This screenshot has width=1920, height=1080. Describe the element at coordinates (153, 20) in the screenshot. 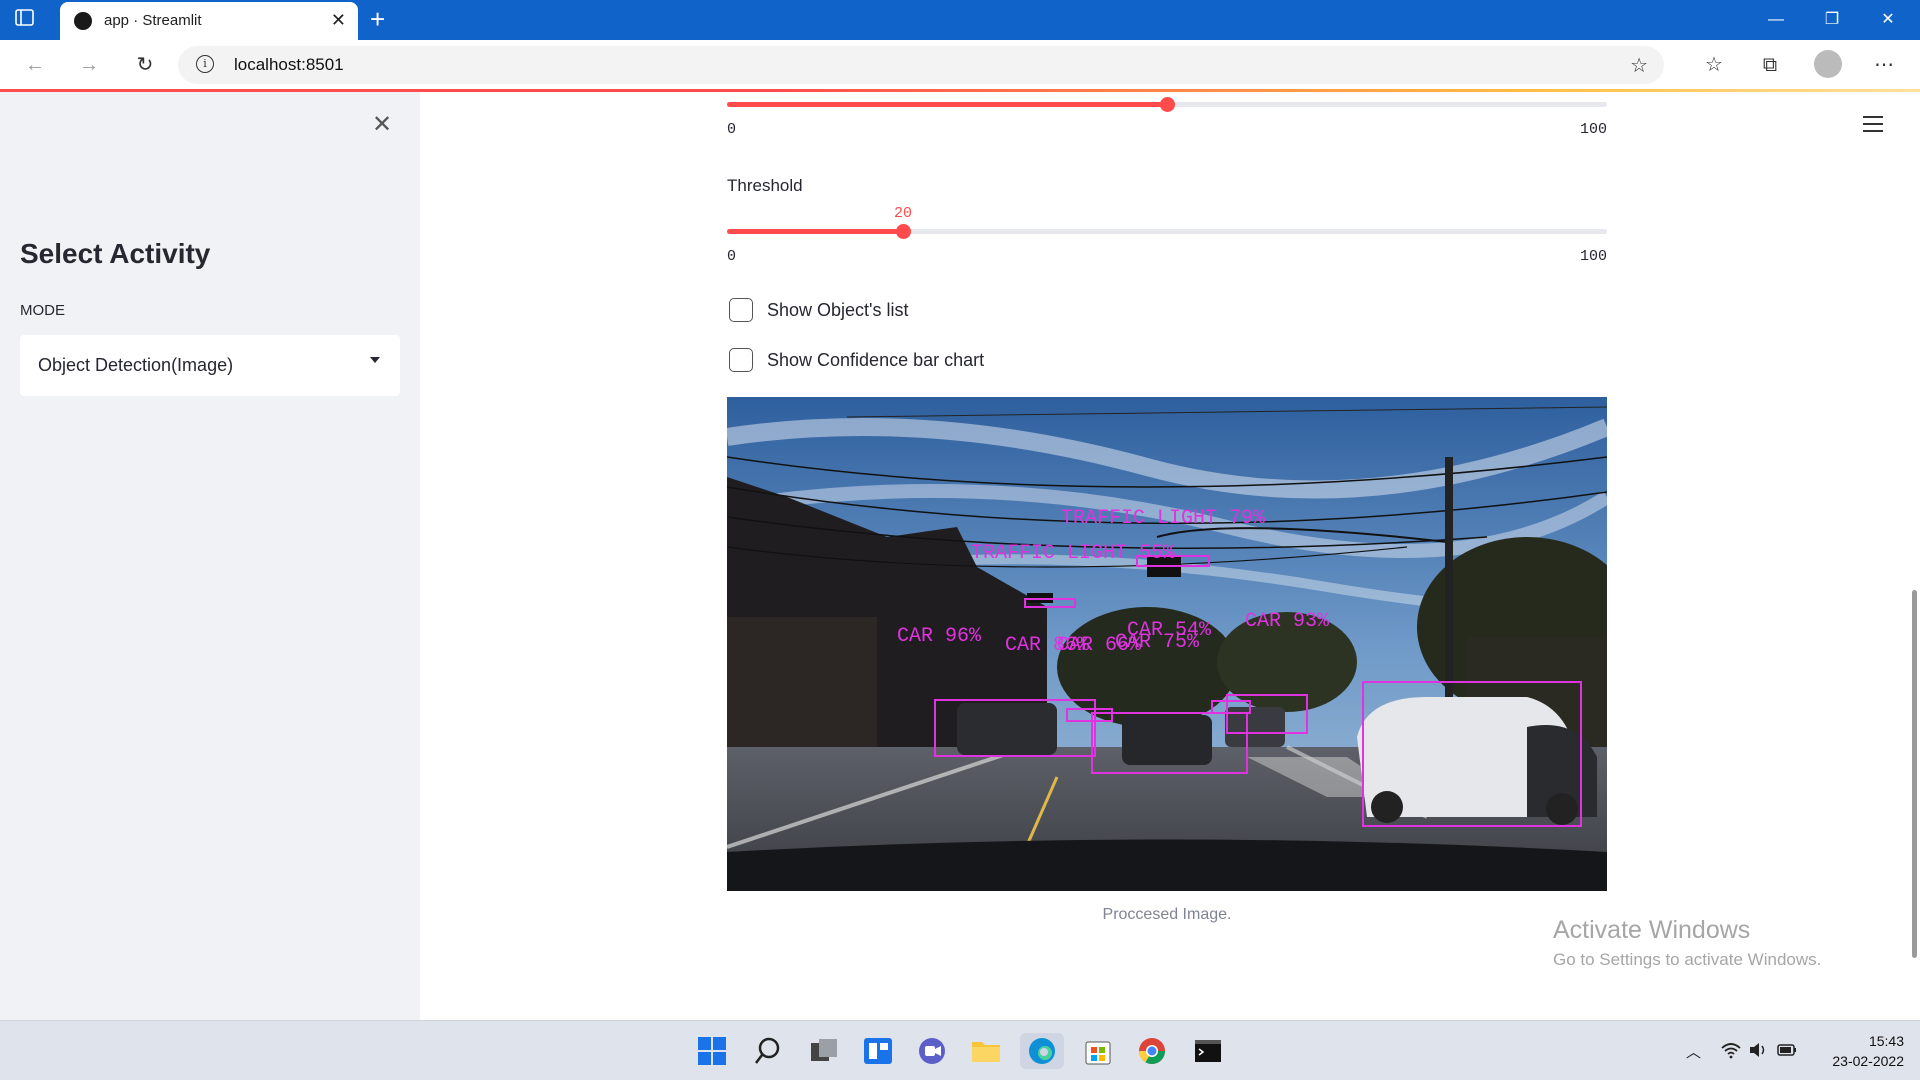

I see `tab-title: app · Streamlit` at that location.